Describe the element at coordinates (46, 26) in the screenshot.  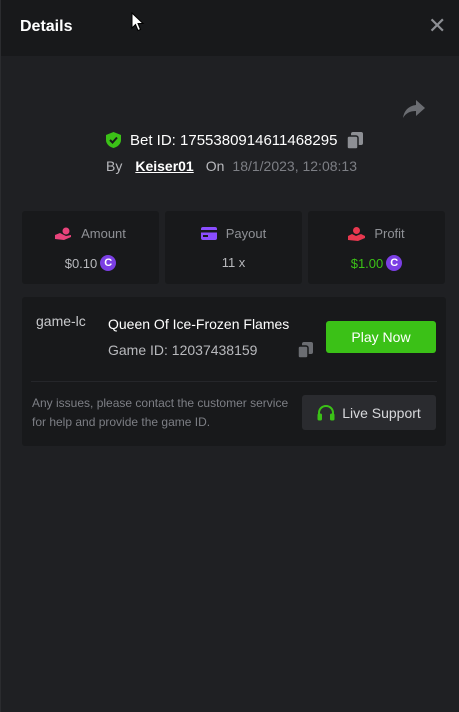
I see `panel-title: Details` at that location.